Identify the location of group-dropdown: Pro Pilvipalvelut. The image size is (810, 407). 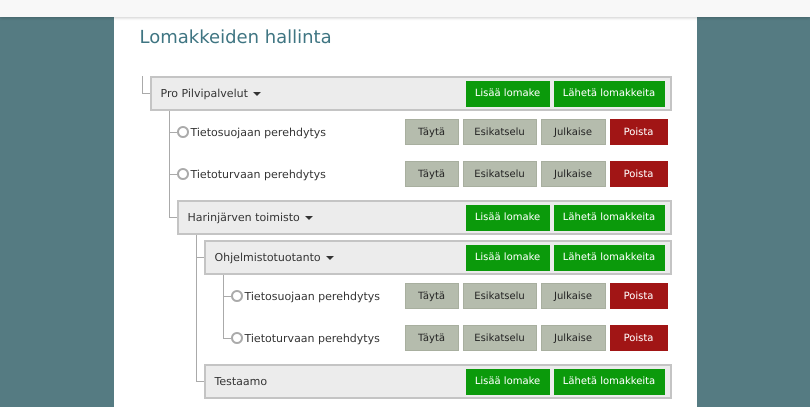
(210, 93).